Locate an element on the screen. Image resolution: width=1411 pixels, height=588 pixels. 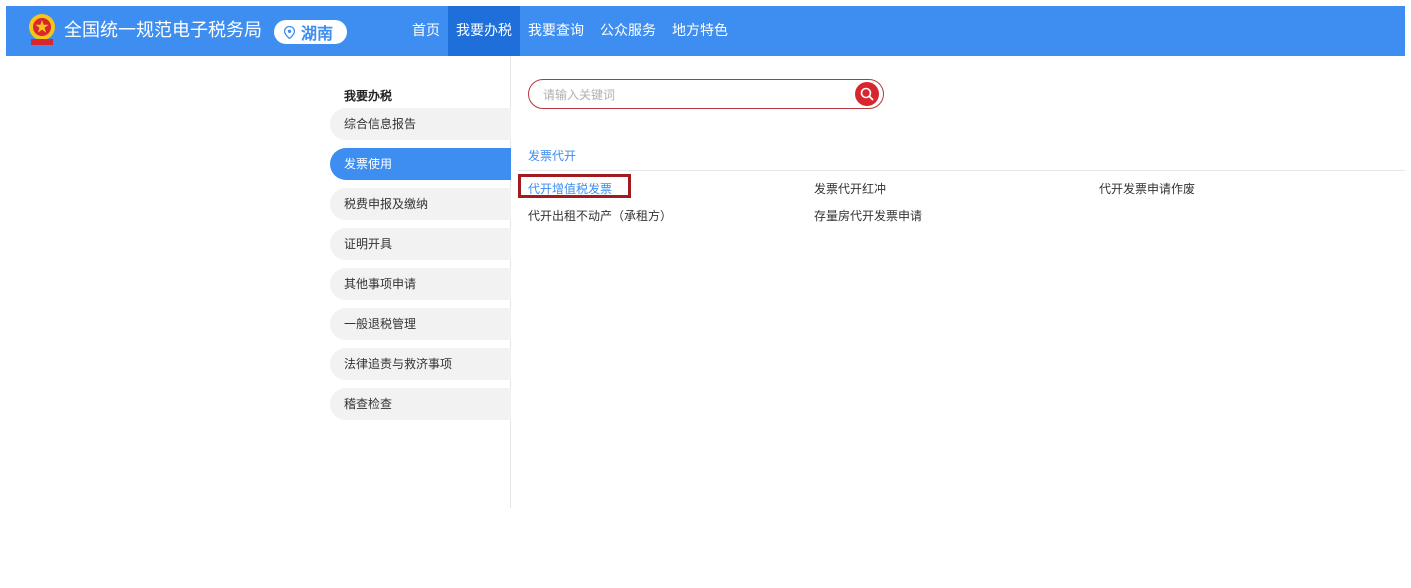
site-title: 全国统一规范电子税务局 is located at coordinates (163, 31).